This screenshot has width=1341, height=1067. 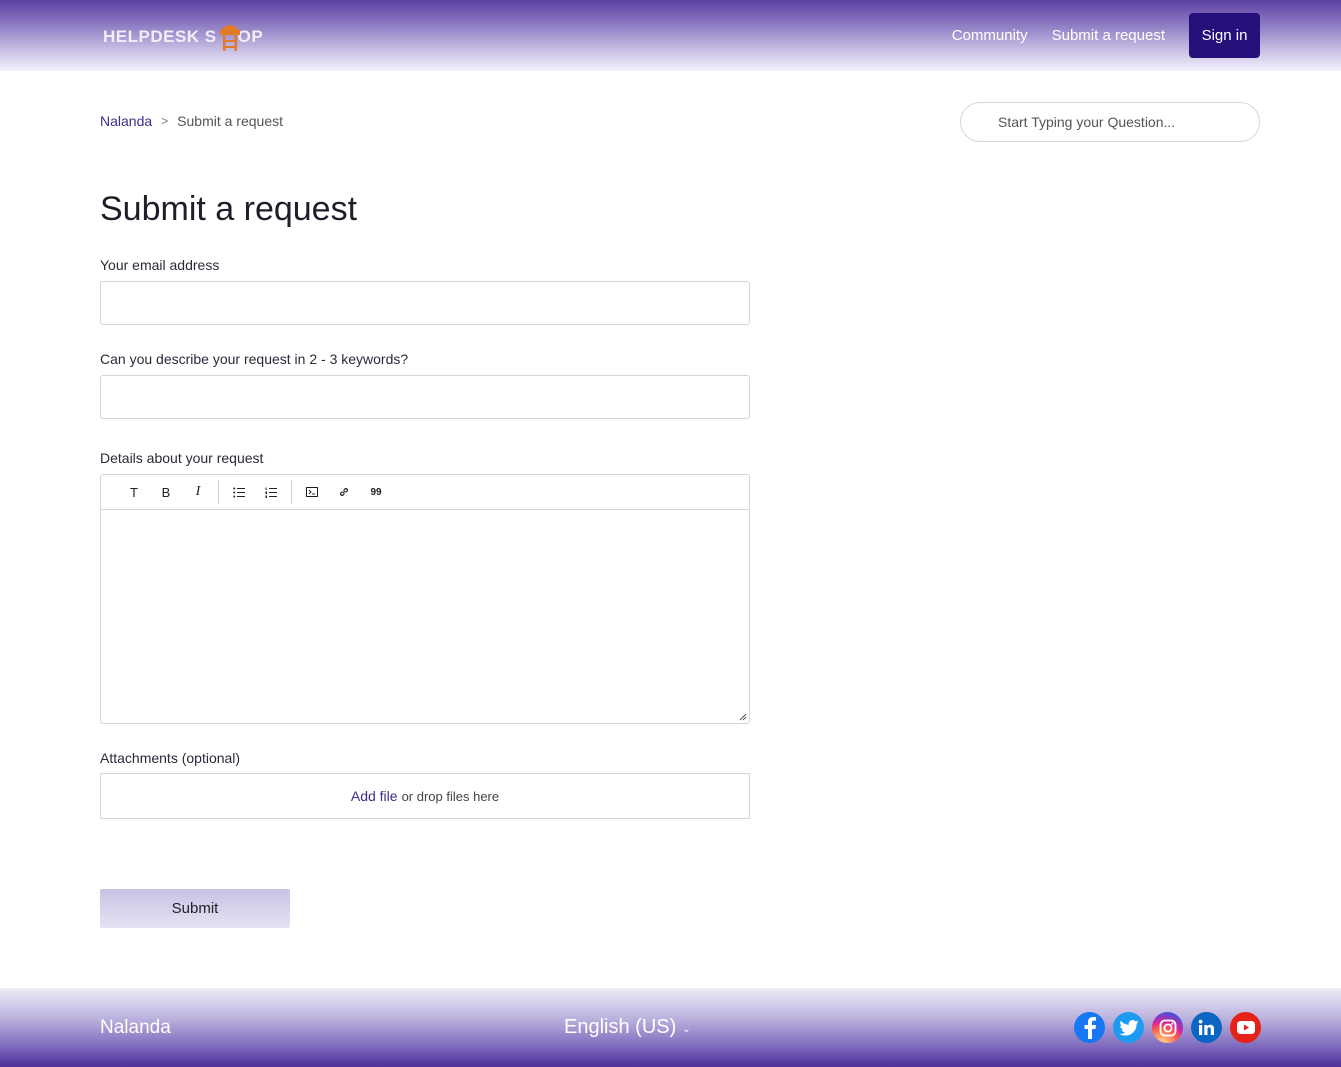 I want to click on instagram-icon, so click(x=1167, y=1027).